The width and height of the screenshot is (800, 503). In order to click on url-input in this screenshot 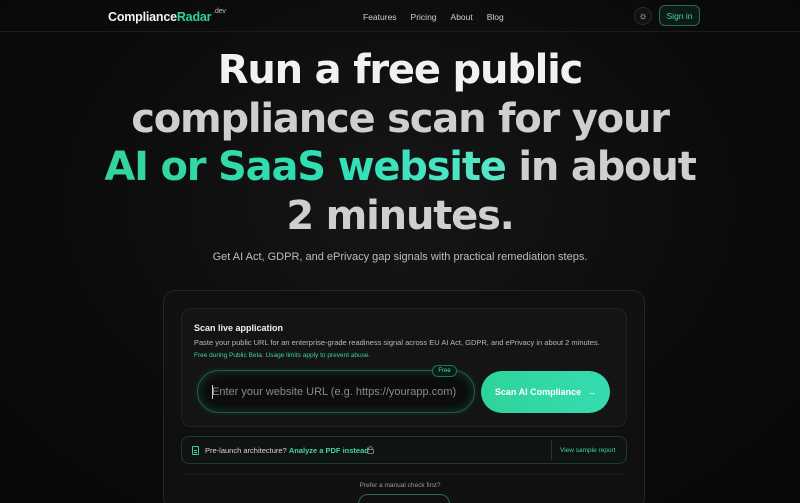, I will do `click(337, 392)`.